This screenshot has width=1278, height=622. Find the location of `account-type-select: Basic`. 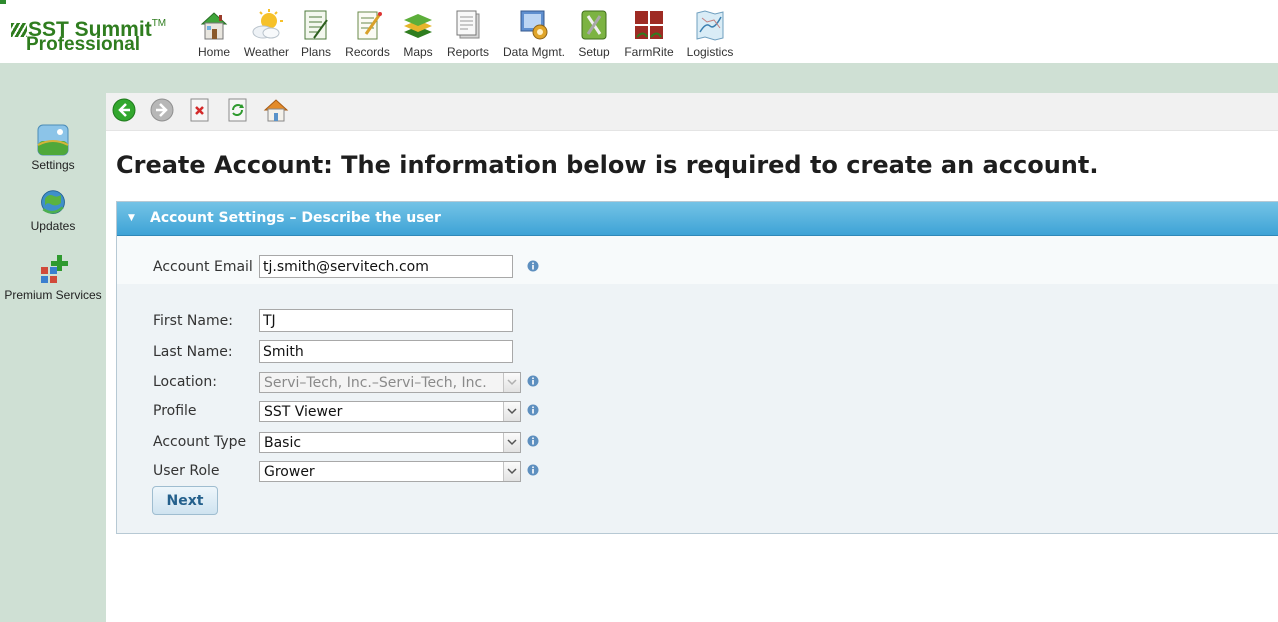

account-type-select: Basic is located at coordinates (390, 442).